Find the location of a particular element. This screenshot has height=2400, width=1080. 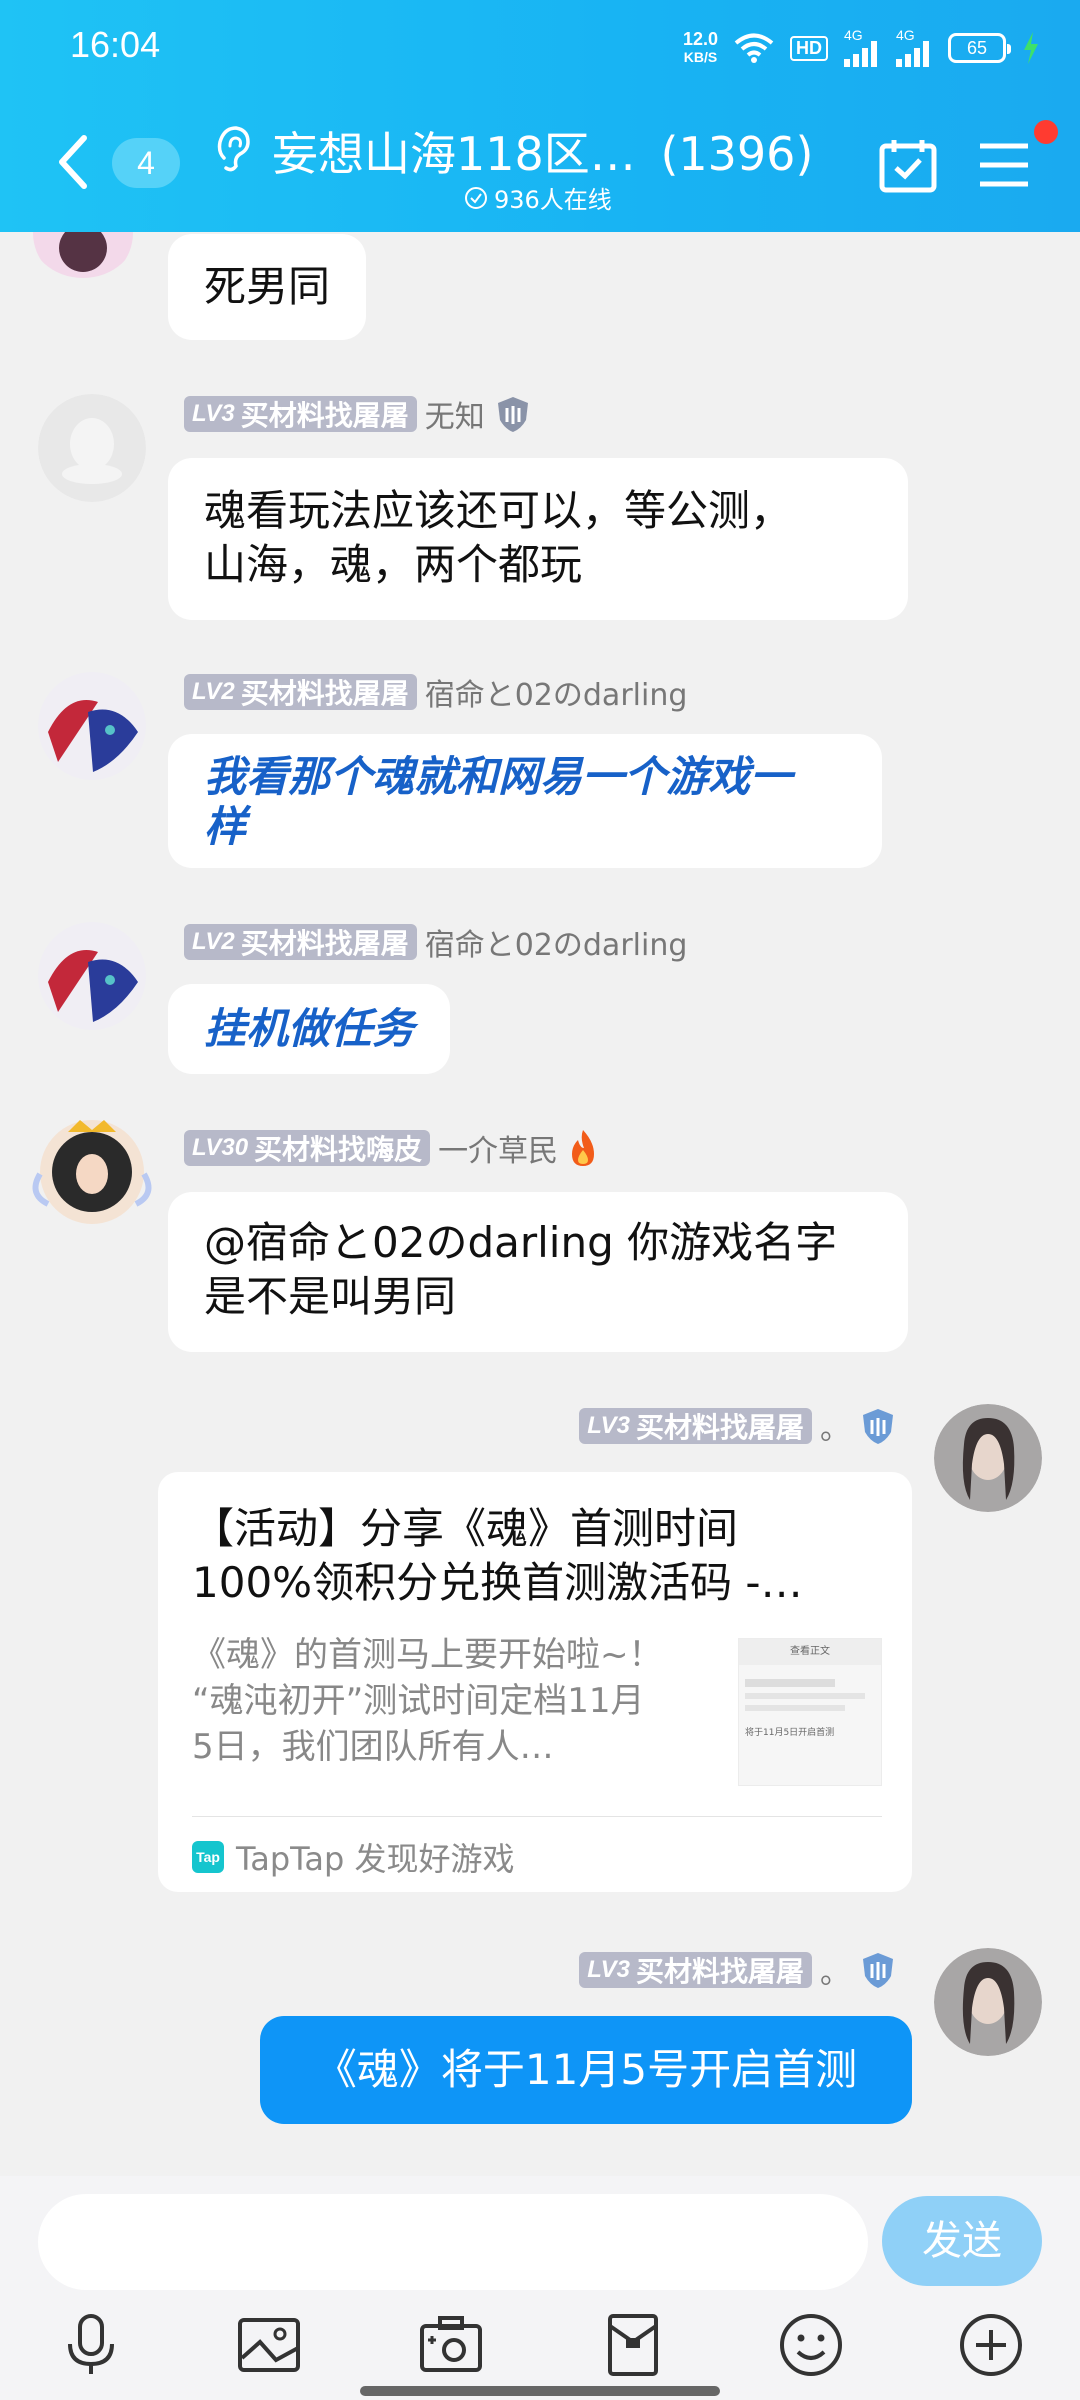

status-time: 16:04 is located at coordinates (115, 44).